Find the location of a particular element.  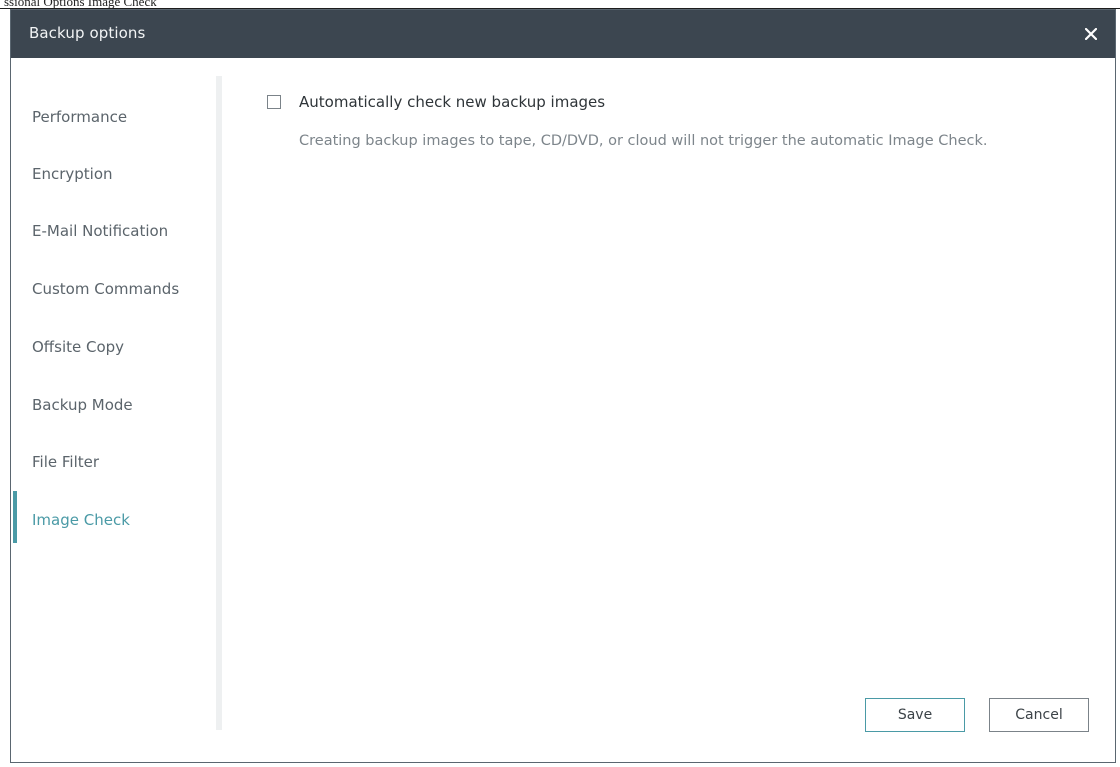

sidebar-item-custom-commands: Custom Commands is located at coordinates (113, 290).